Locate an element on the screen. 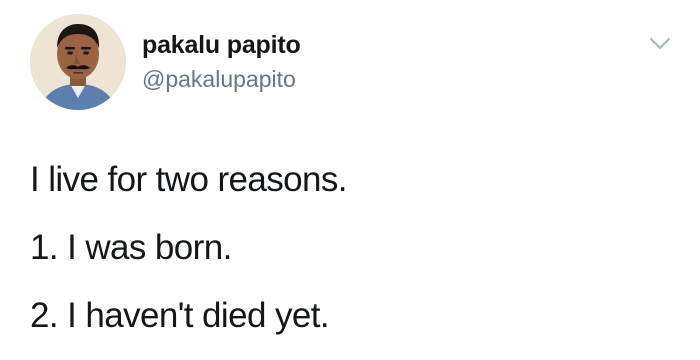  avatar-image is located at coordinates (78, 62).